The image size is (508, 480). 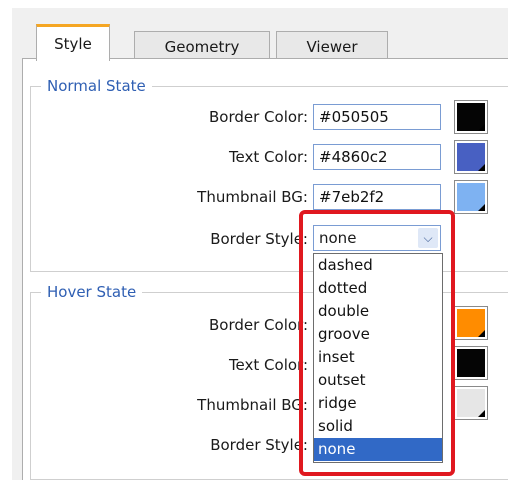 What do you see at coordinates (268, 365) in the screenshot?
I see `hover-text-color-label: Text Color:` at bounding box center [268, 365].